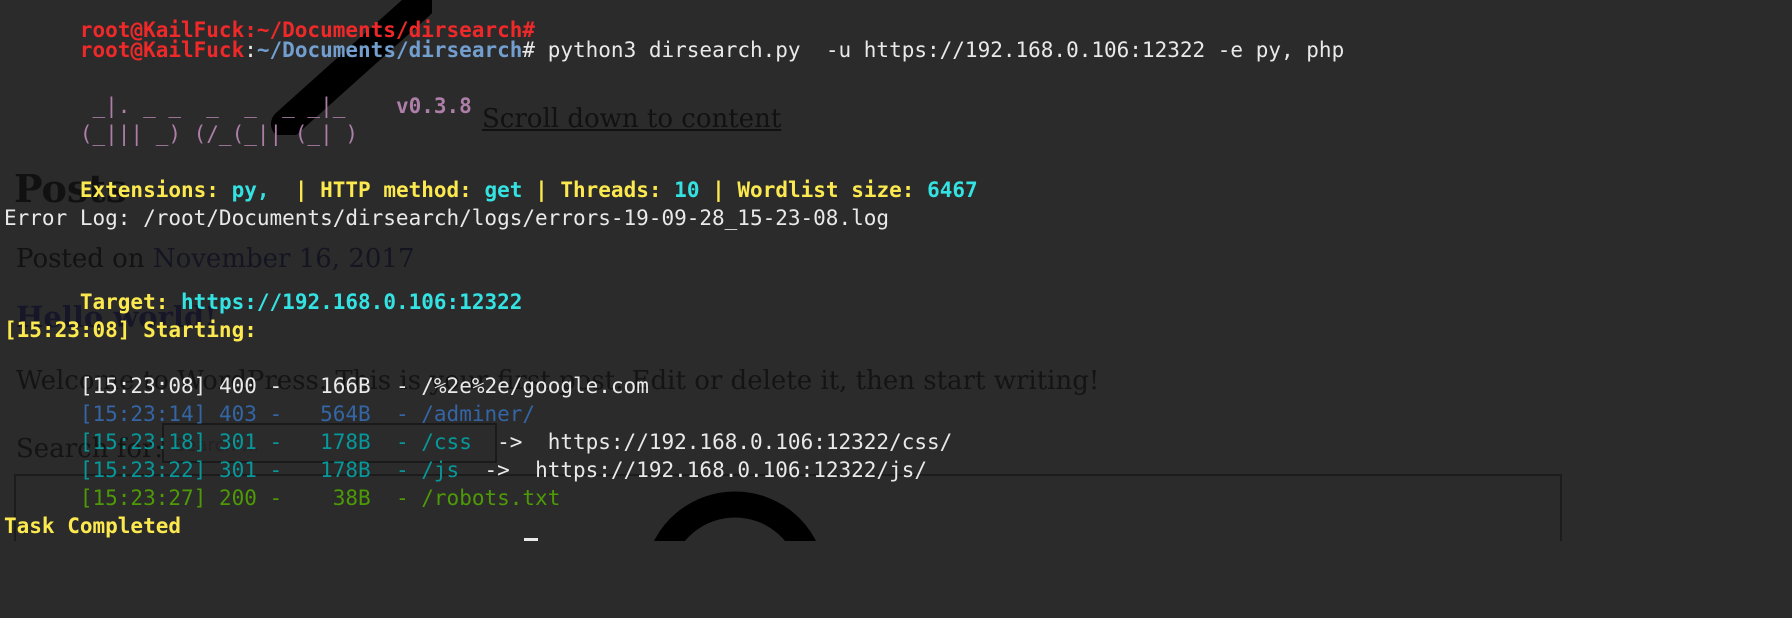 The height and width of the screenshot is (618, 1792). I want to click on task-completed-line: Task Completed, so click(93, 526).